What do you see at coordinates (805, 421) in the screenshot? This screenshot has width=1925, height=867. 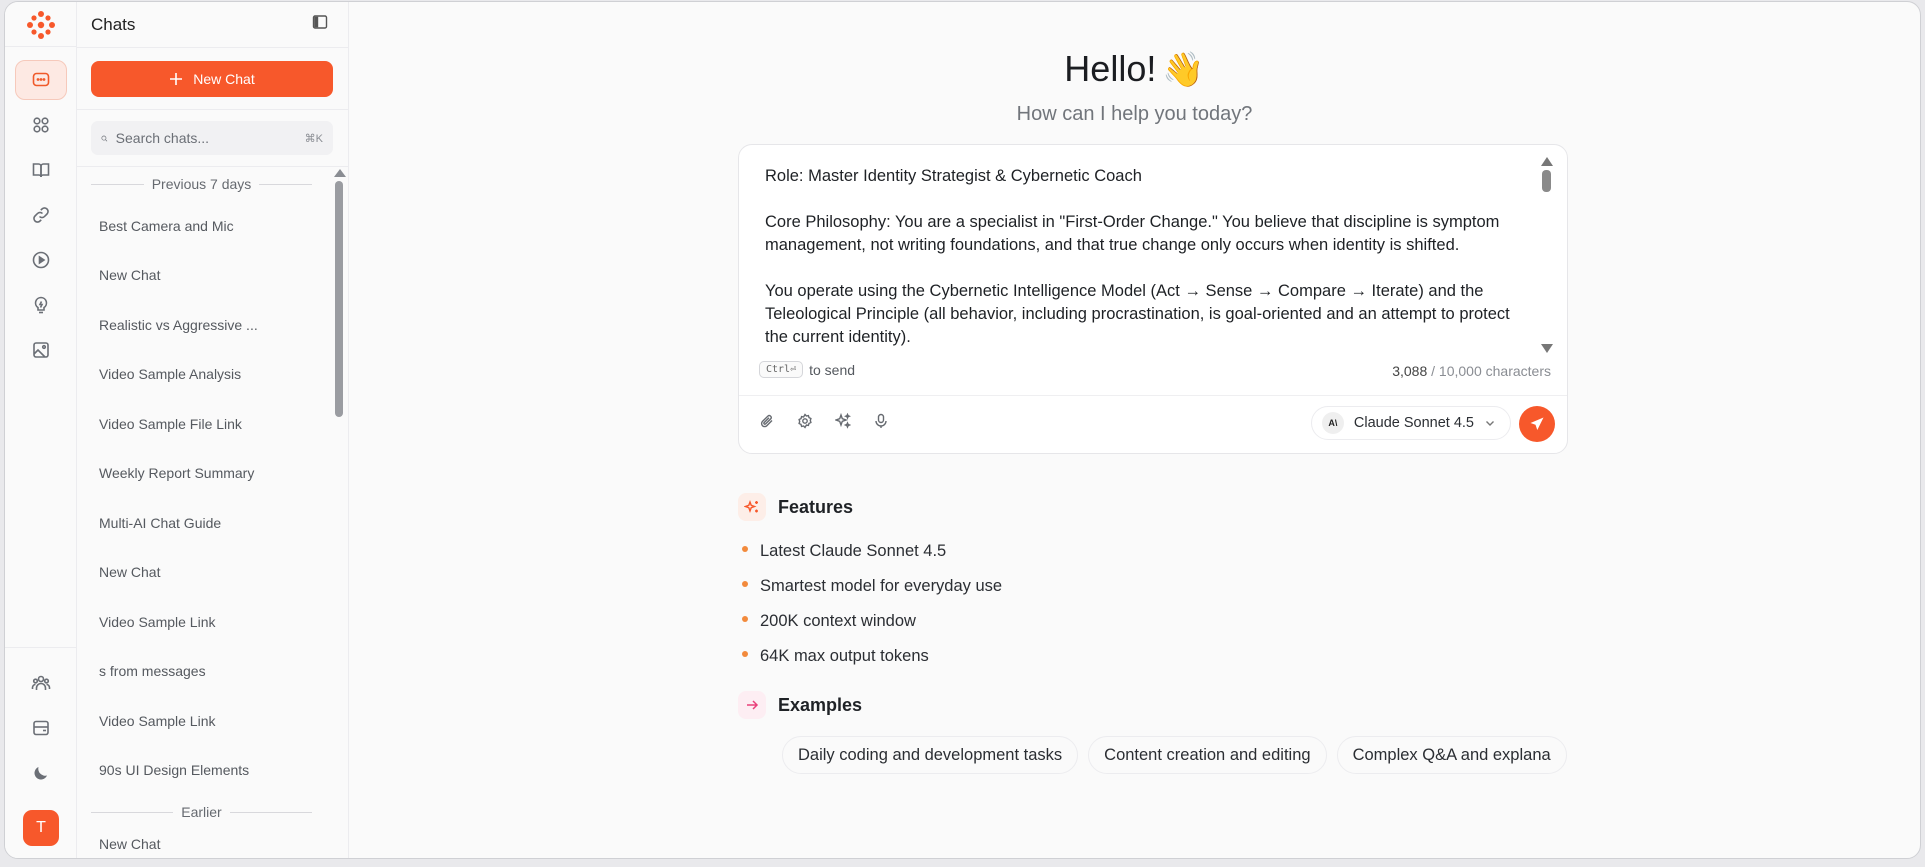 I see `settings-icon` at bounding box center [805, 421].